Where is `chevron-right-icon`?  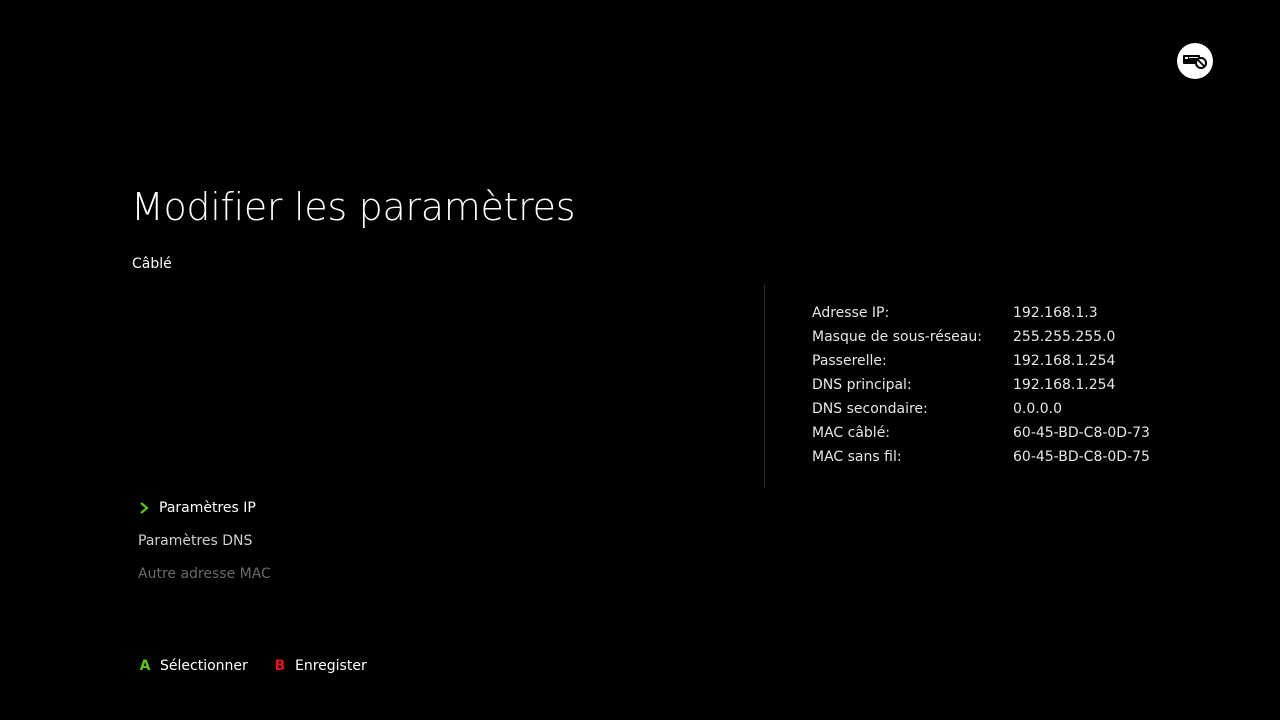 chevron-right-icon is located at coordinates (144, 508).